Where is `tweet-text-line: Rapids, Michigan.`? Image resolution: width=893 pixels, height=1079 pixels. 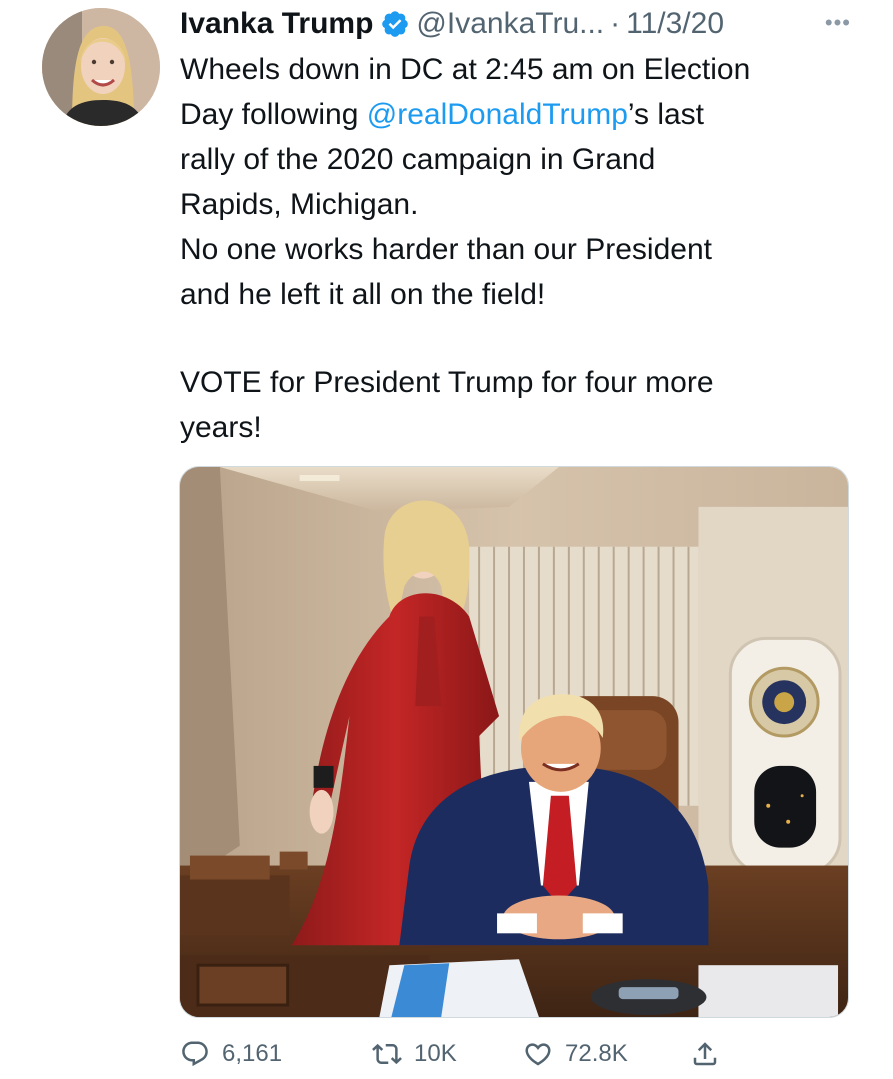
tweet-text-line: Rapids, Michigan. is located at coordinates (299, 204).